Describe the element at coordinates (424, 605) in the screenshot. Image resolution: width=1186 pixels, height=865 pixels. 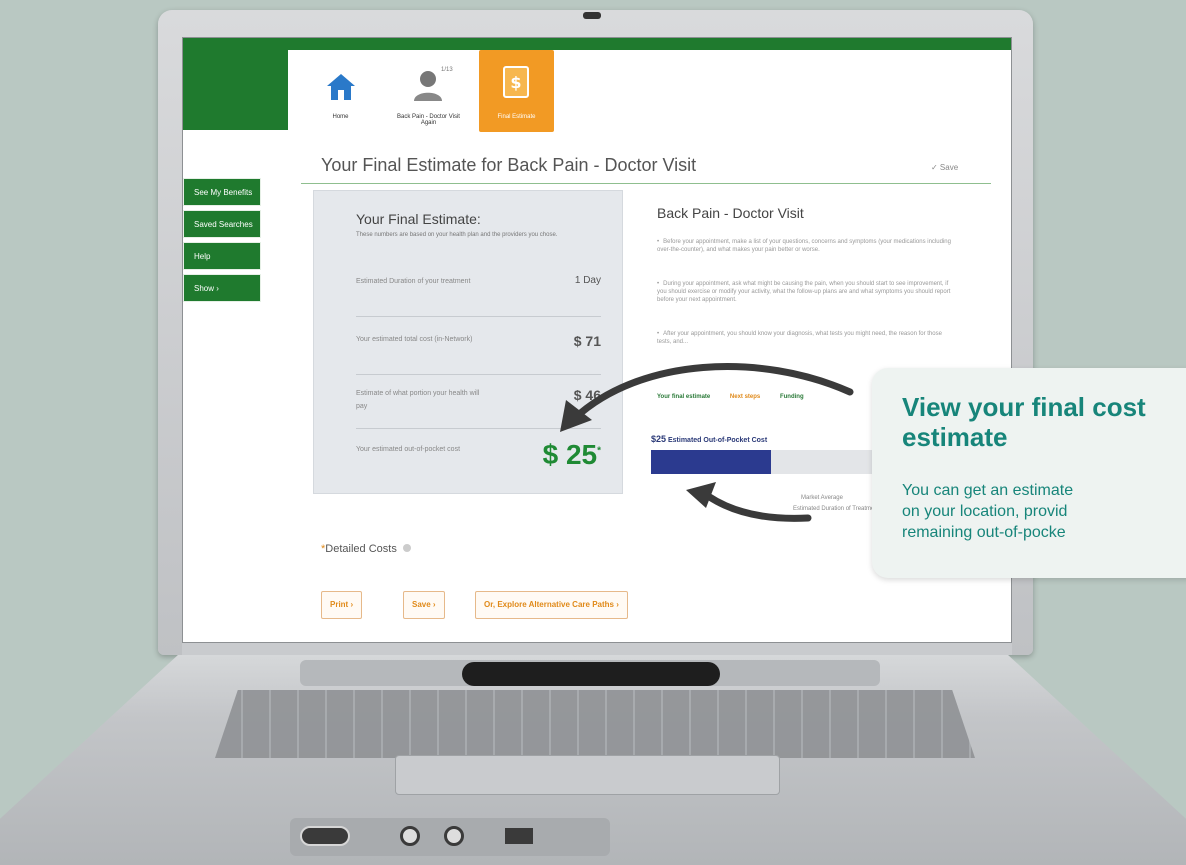
I see `save-button: Save ›` at that location.